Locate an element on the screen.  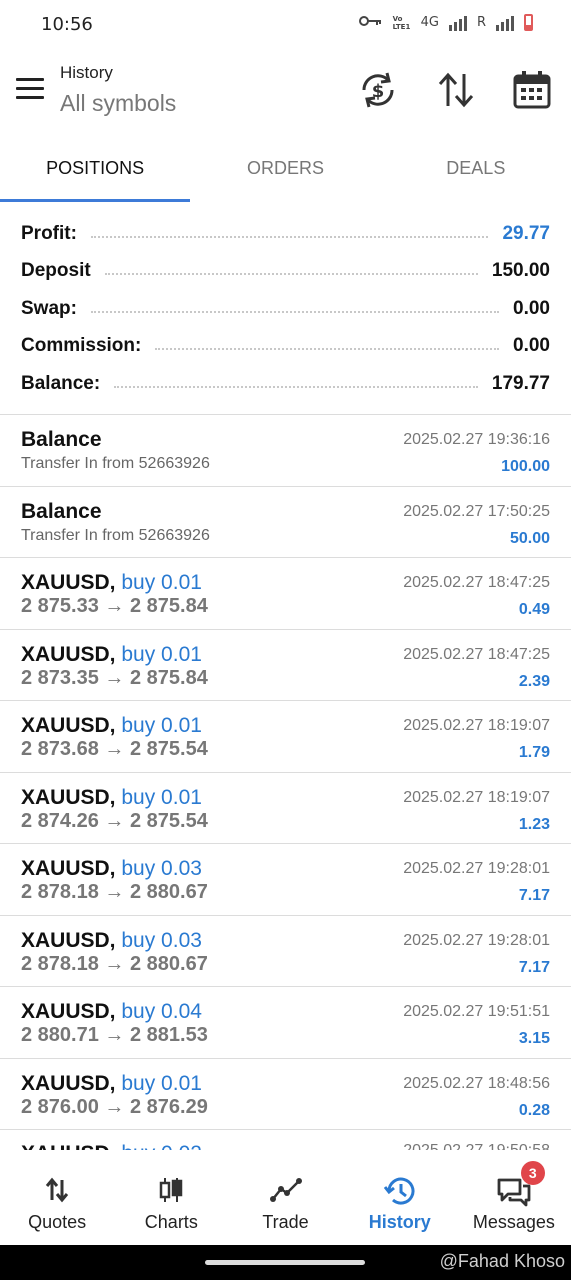
signal-icon is located at coordinates (457, 23).